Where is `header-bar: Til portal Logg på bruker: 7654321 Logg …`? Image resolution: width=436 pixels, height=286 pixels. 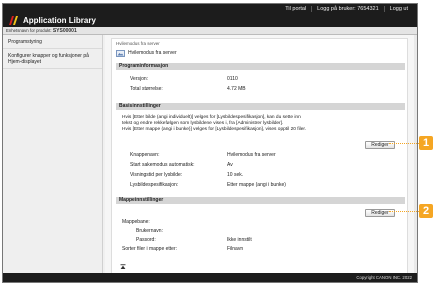 header-bar: Til portal Logg på bruker: 7654321 Logg … is located at coordinates (210, 15).